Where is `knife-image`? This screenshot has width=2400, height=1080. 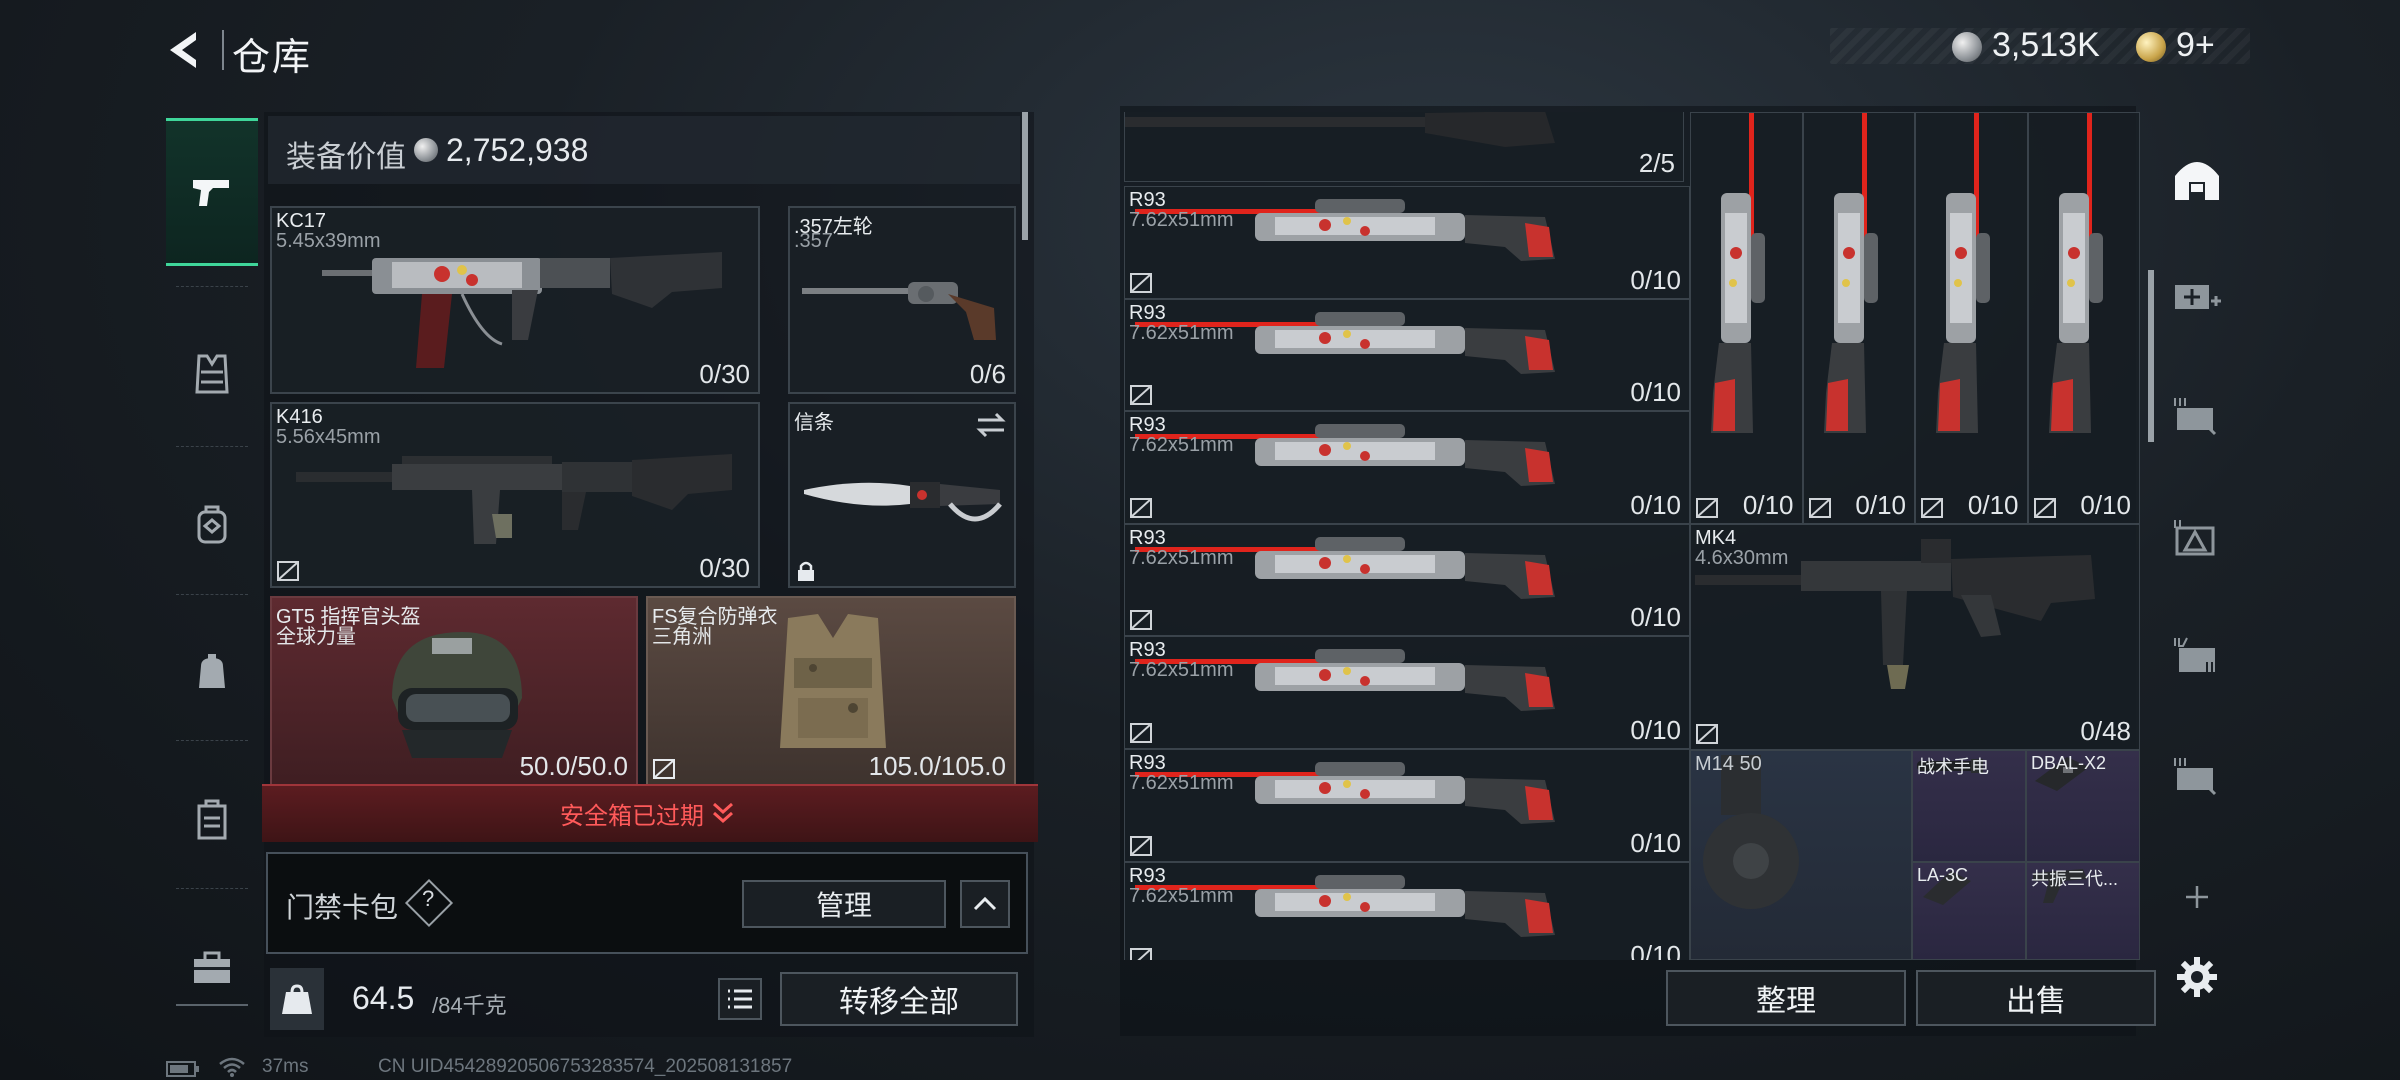 knife-image is located at coordinates (903, 502).